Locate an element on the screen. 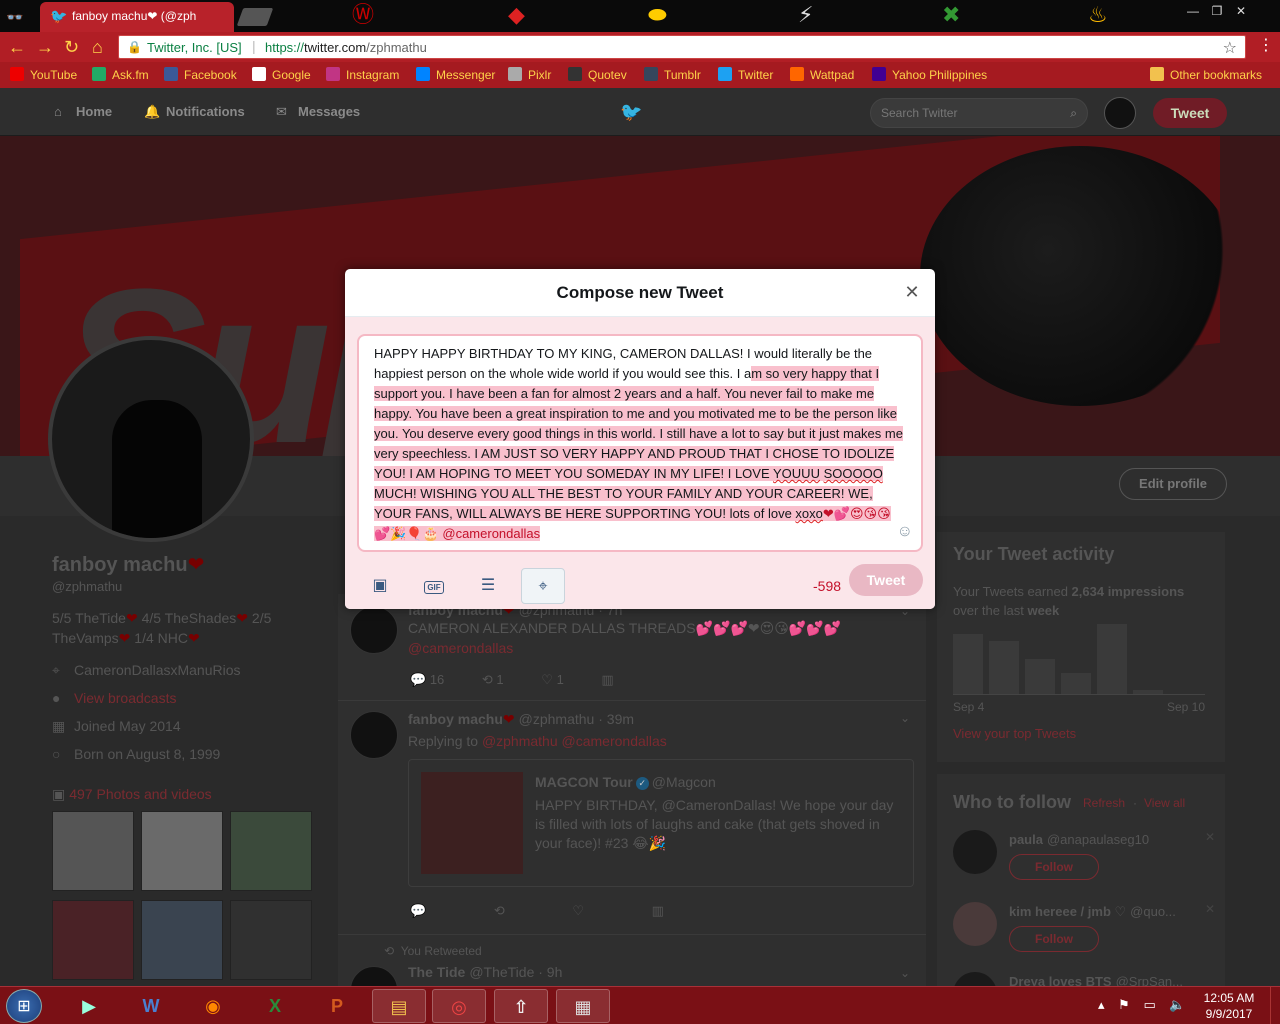 This screenshot has width=1280, height=1024. refresh-link: Refresh is located at coordinates (1104, 803).